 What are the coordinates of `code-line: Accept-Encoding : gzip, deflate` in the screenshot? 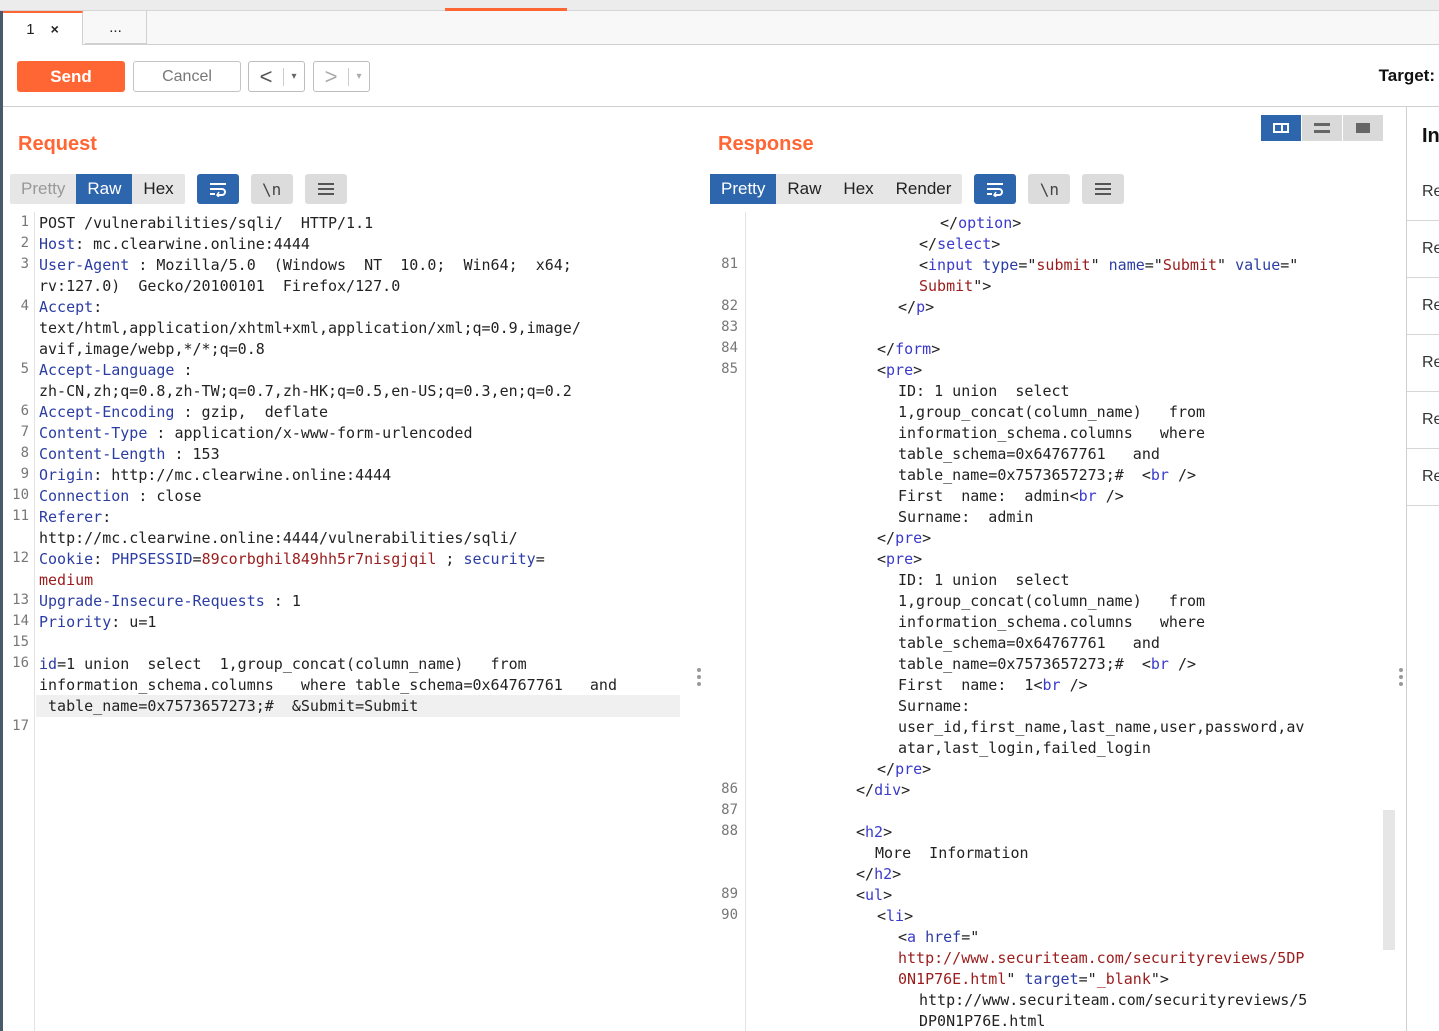 It's located at (183, 412).